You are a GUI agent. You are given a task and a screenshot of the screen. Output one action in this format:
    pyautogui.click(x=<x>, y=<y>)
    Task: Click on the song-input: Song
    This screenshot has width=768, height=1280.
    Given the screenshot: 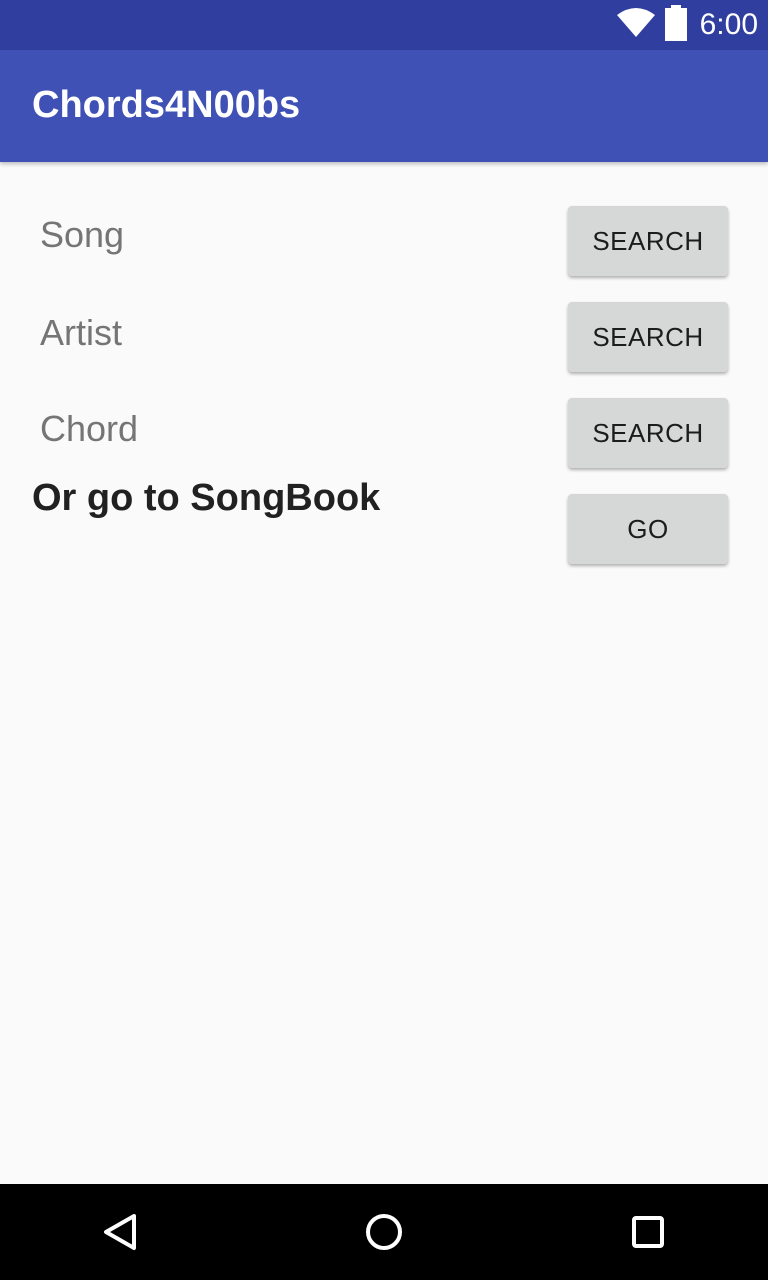 What is the action you would take?
    pyautogui.click(x=82, y=235)
    